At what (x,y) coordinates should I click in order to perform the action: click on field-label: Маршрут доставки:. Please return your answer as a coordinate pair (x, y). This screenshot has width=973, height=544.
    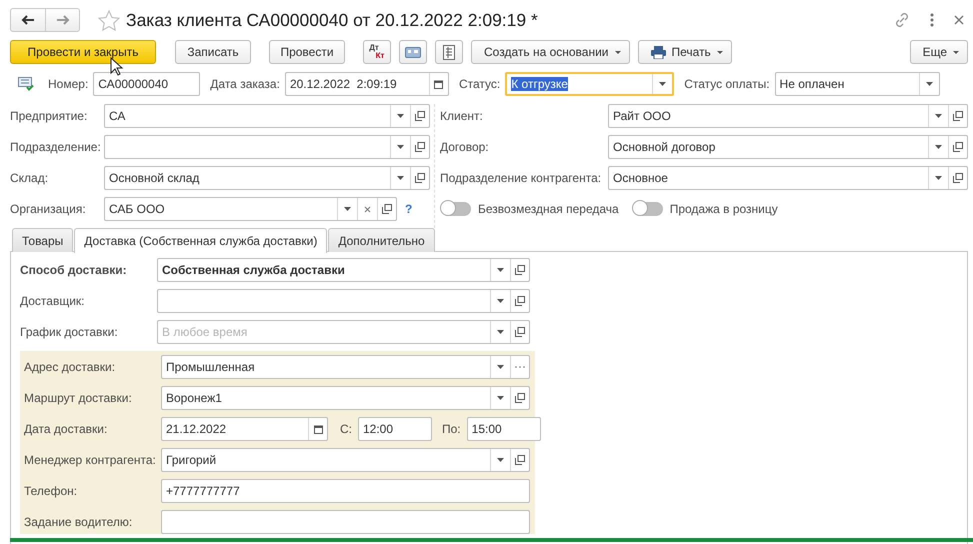
    Looking at the image, I should click on (78, 398).